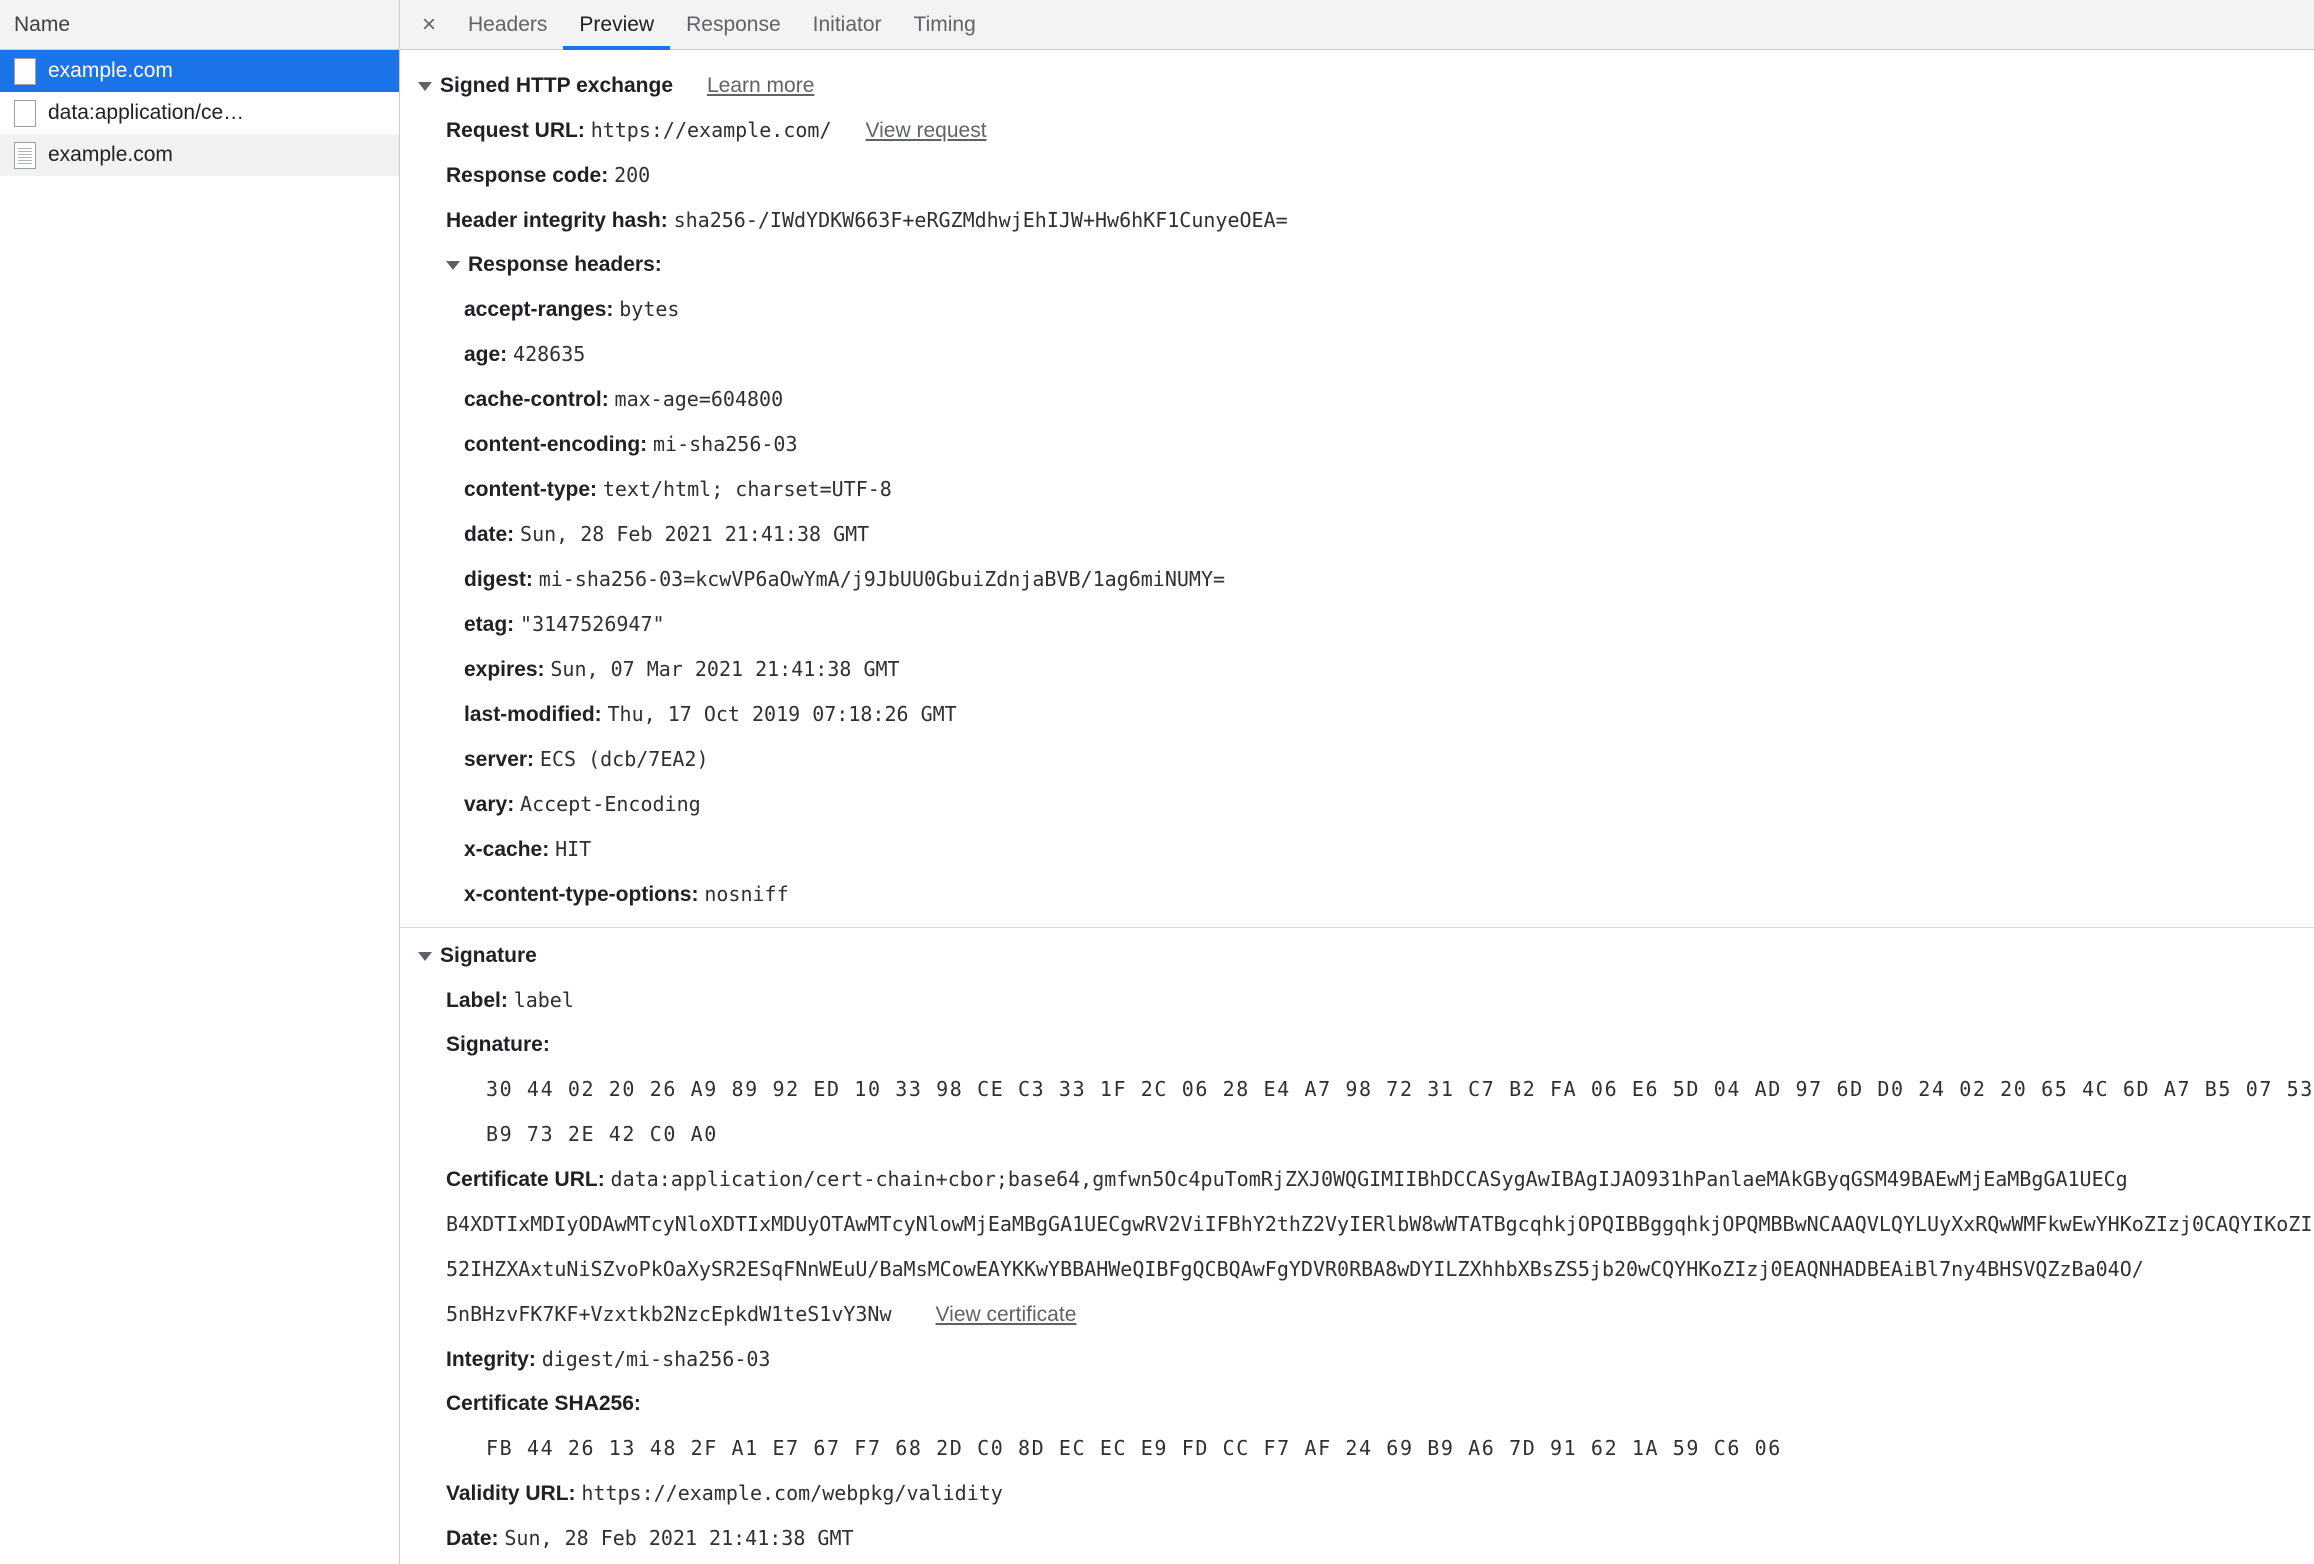 This screenshot has width=2314, height=1564. Describe the element at coordinates (711, 130) in the screenshot. I see `request-url-value: https://example.com/` at that location.